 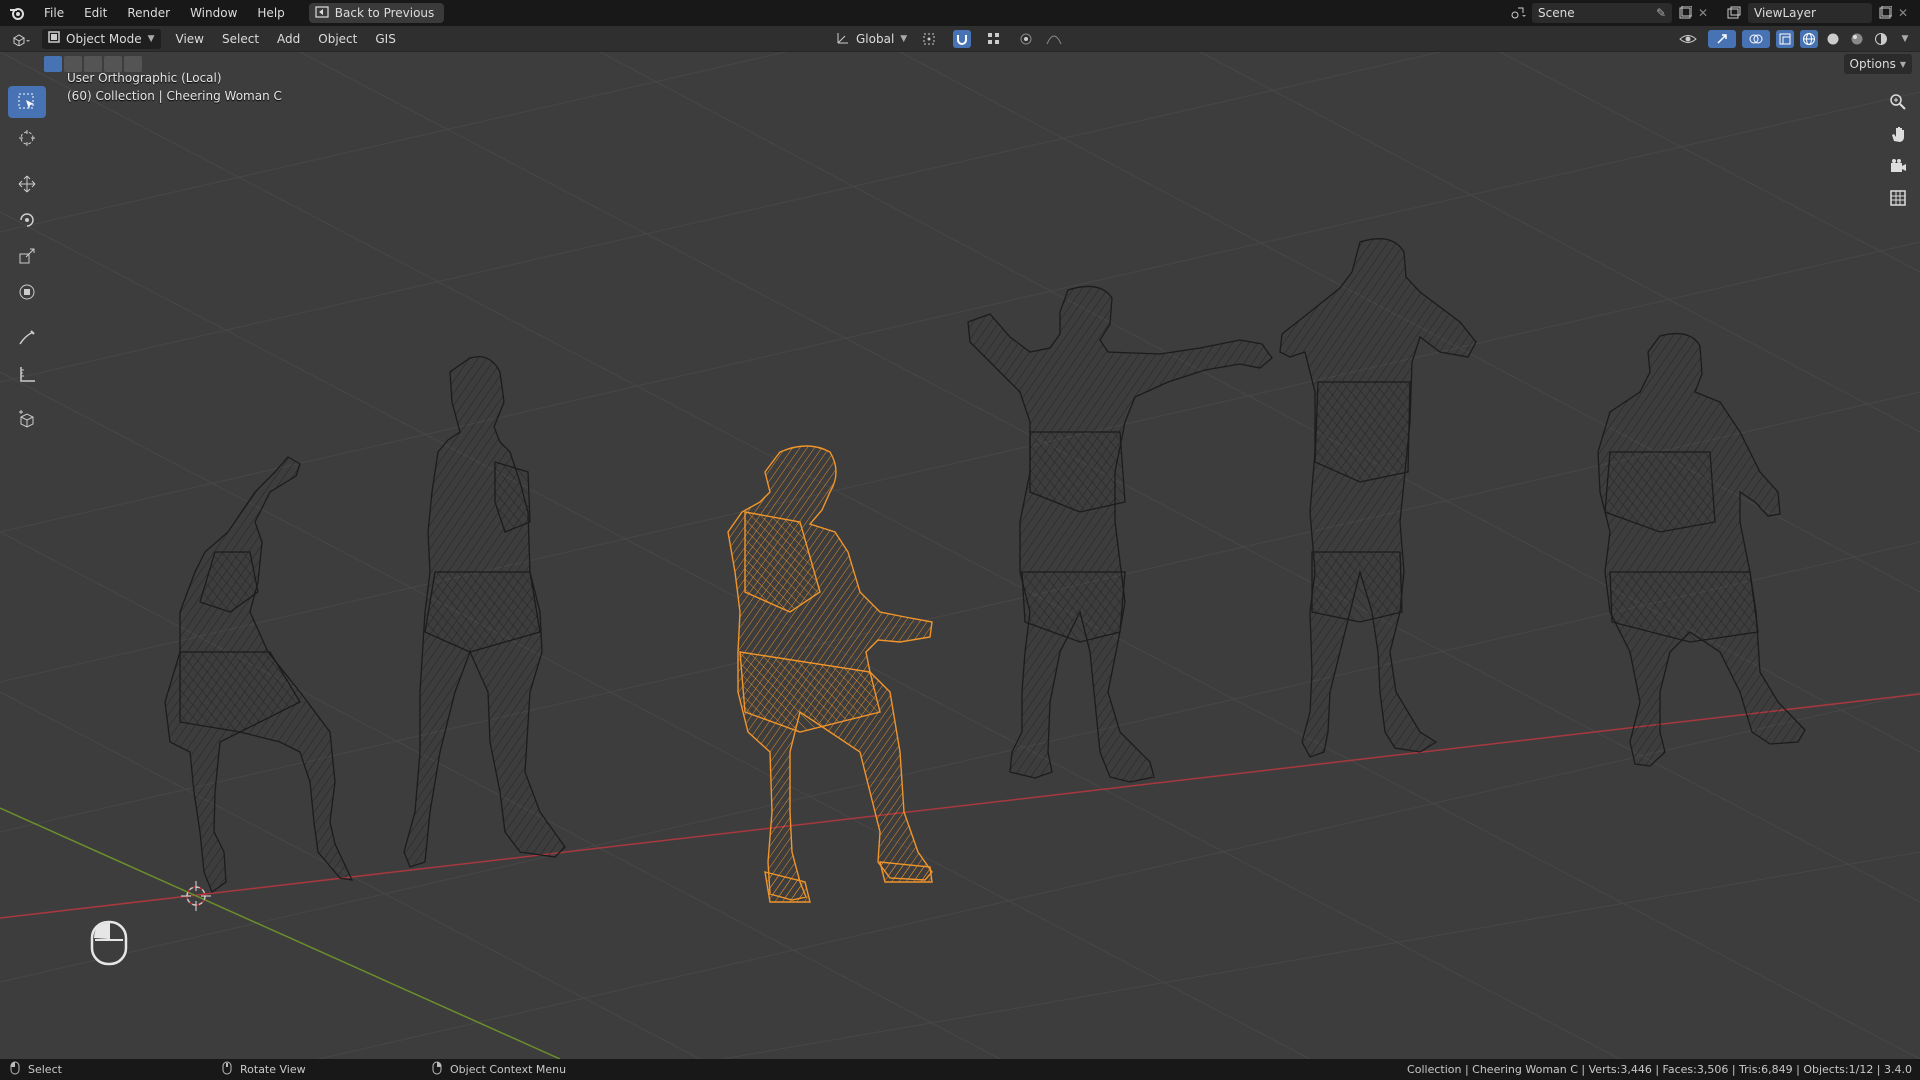 I want to click on figure-leaning-sitting, so click(x=1701, y=549).